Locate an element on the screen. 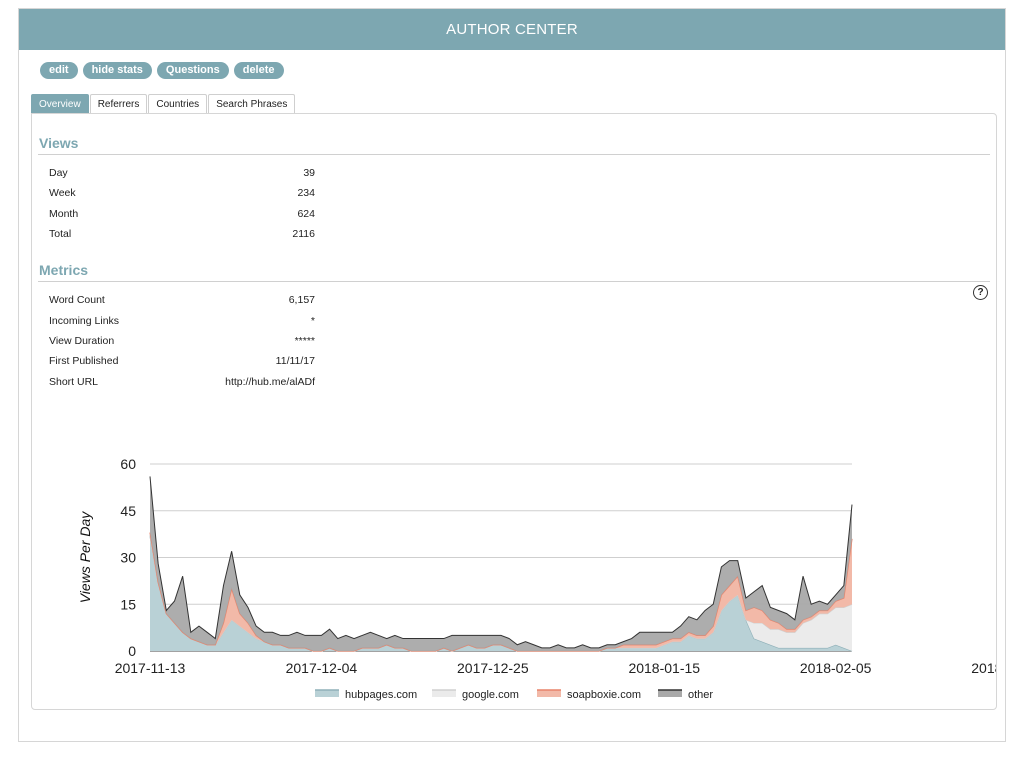  tab-overview: Overview is located at coordinates (60, 104).